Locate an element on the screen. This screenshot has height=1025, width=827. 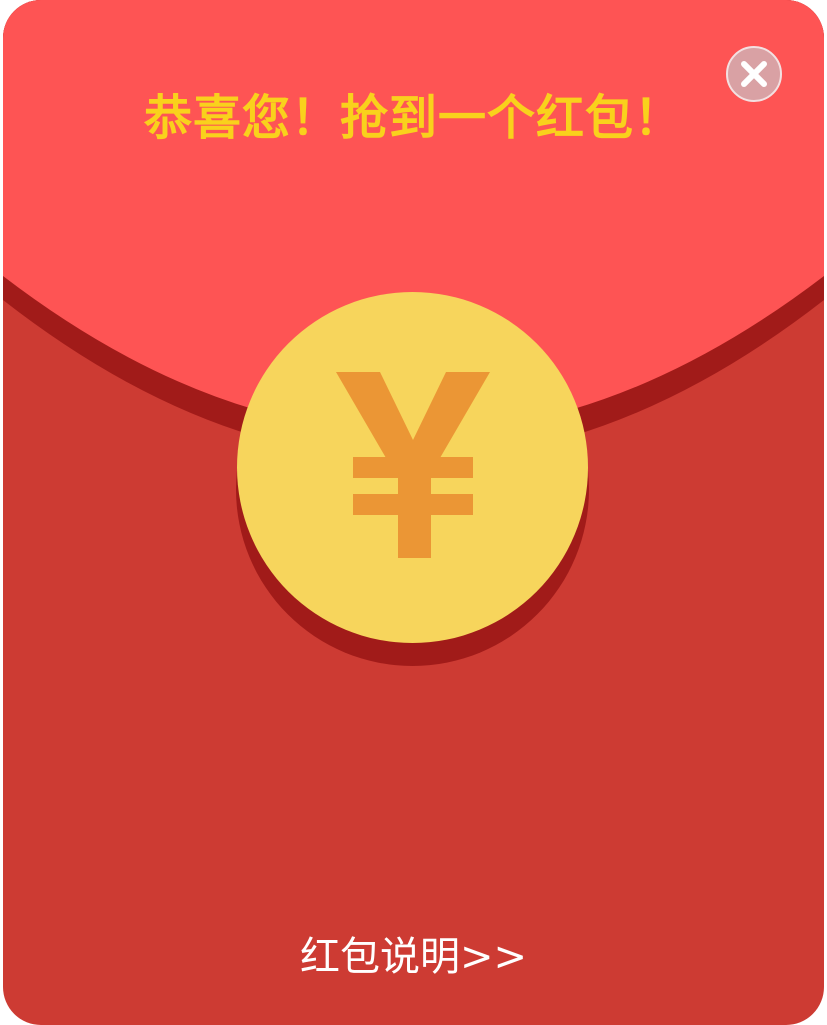
yuan-icon is located at coordinates (413, 465).